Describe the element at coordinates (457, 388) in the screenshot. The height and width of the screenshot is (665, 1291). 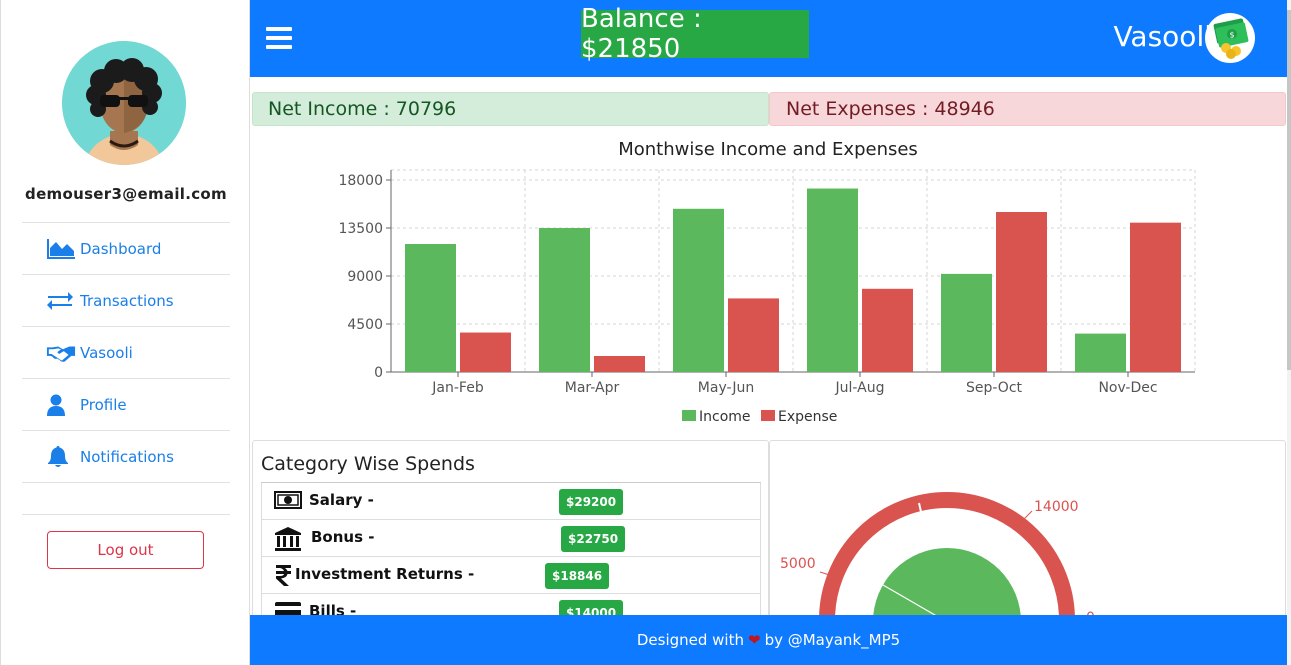
I see `x-tick-label: Jan-Feb` at that location.